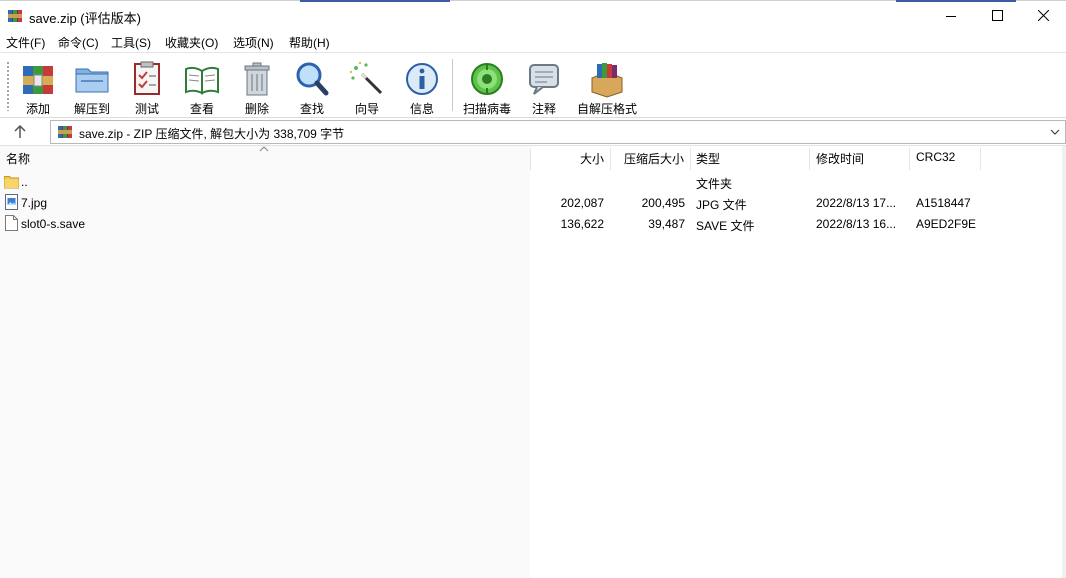 The image size is (1066, 578). I want to click on sfx-button: 自解压格式, so click(607, 86).